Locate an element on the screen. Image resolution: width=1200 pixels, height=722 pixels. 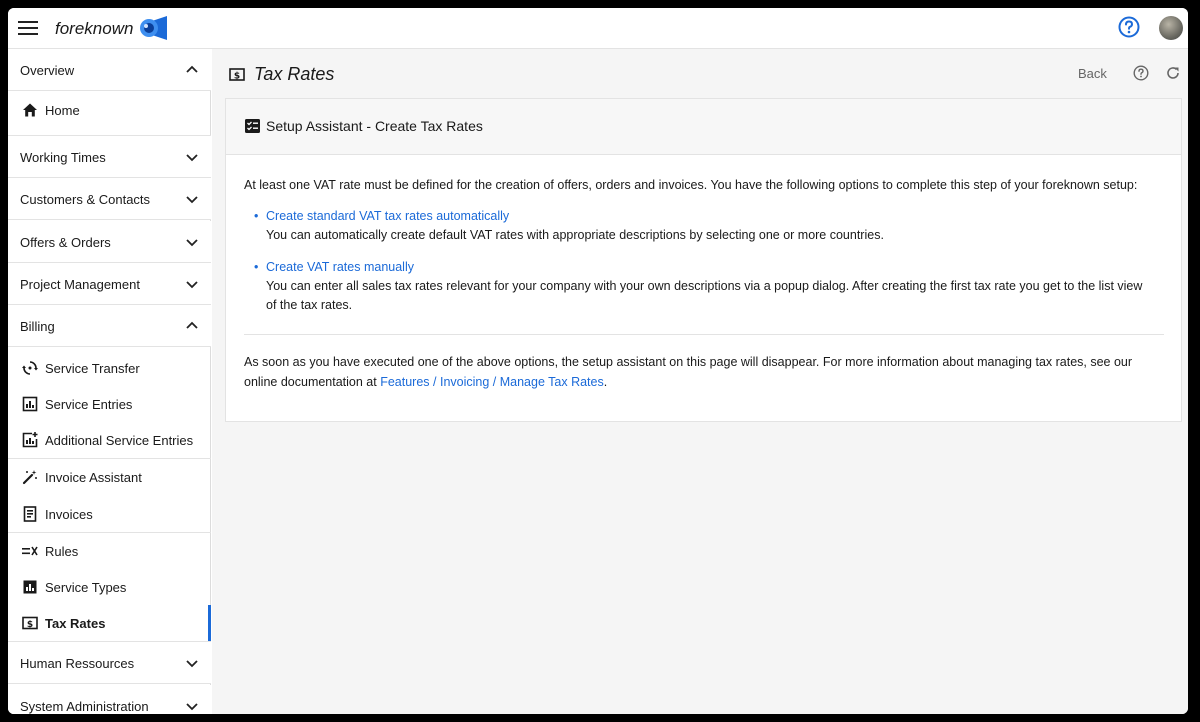
sidebar-item-service-types: Service Types is located at coordinates (109, 587).